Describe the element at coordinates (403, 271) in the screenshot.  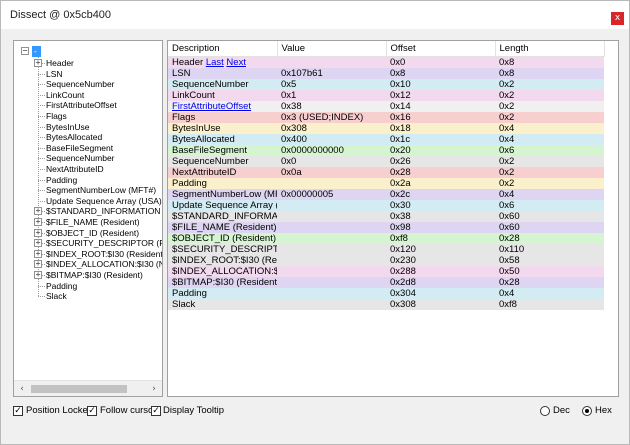
I see `cell-offset: 0x288` at that location.